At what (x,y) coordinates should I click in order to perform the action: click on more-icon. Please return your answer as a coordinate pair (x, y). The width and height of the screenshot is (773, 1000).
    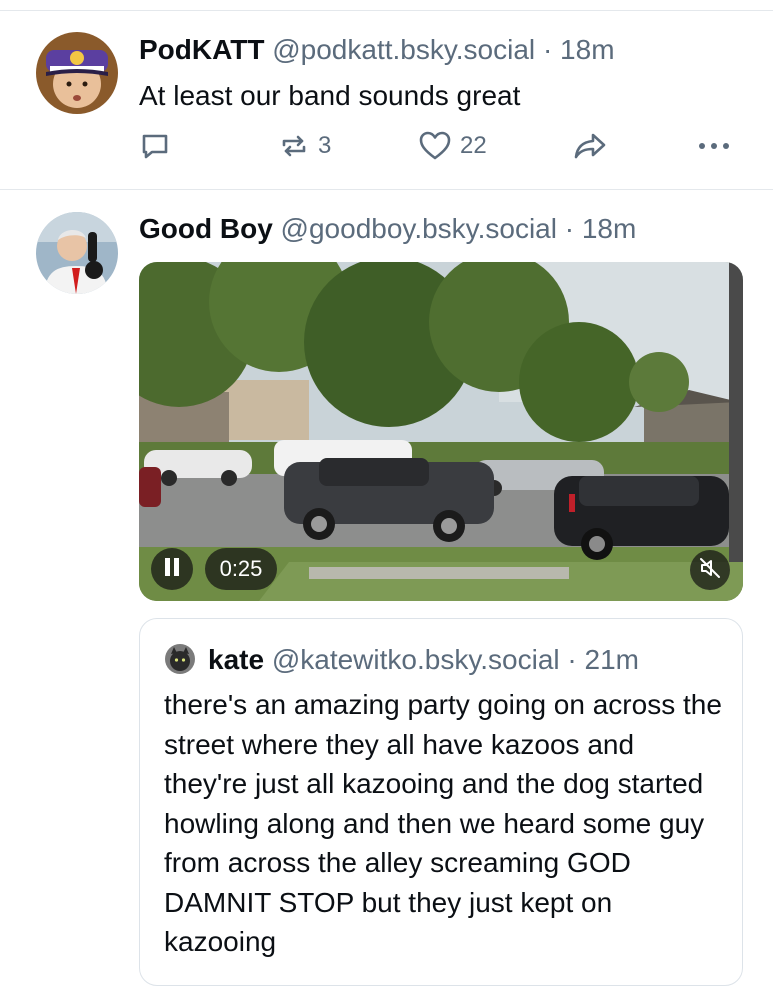
    Looking at the image, I should click on (714, 146).